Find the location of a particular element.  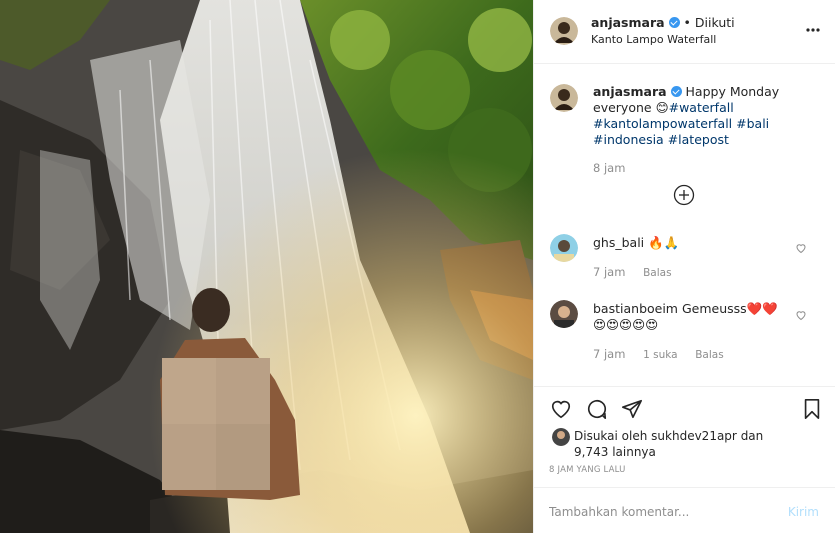

comment-meta: 7 jam 1 suka Balas is located at coordinates (658, 354).